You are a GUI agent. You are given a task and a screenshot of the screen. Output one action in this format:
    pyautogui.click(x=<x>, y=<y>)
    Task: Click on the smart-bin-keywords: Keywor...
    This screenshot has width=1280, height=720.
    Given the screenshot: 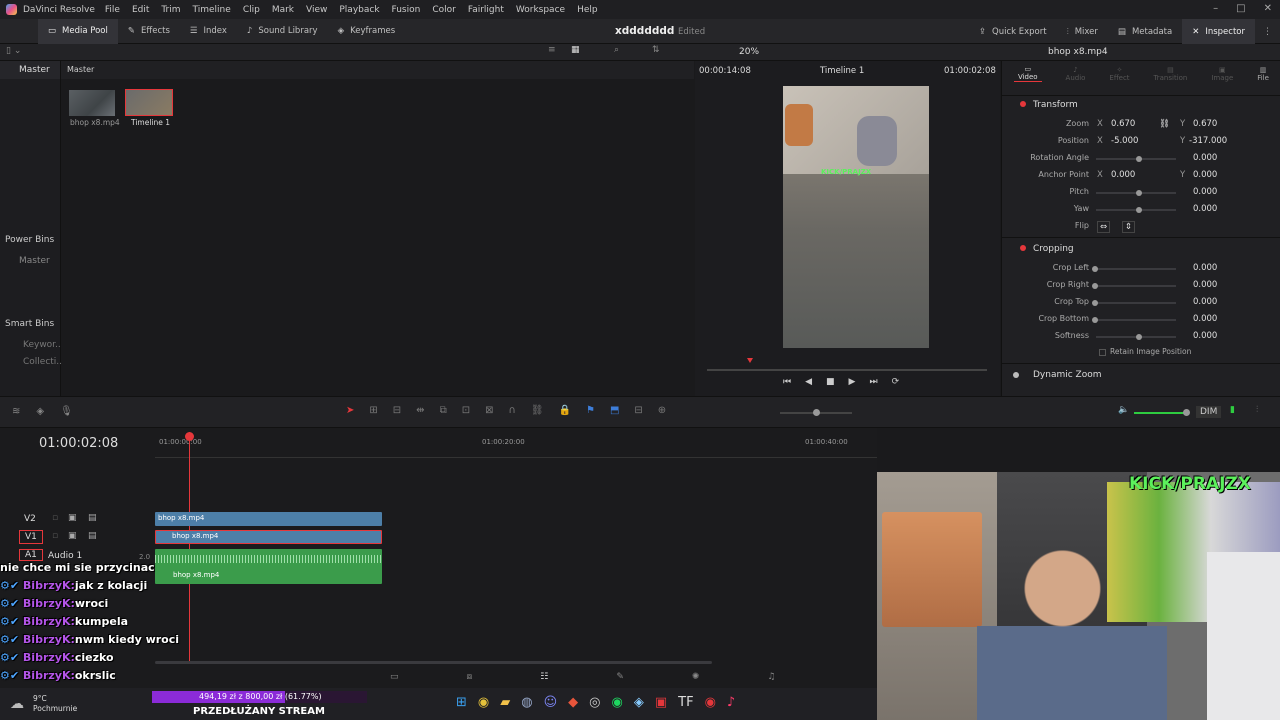 What is the action you would take?
    pyautogui.click(x=43, y=345)
    